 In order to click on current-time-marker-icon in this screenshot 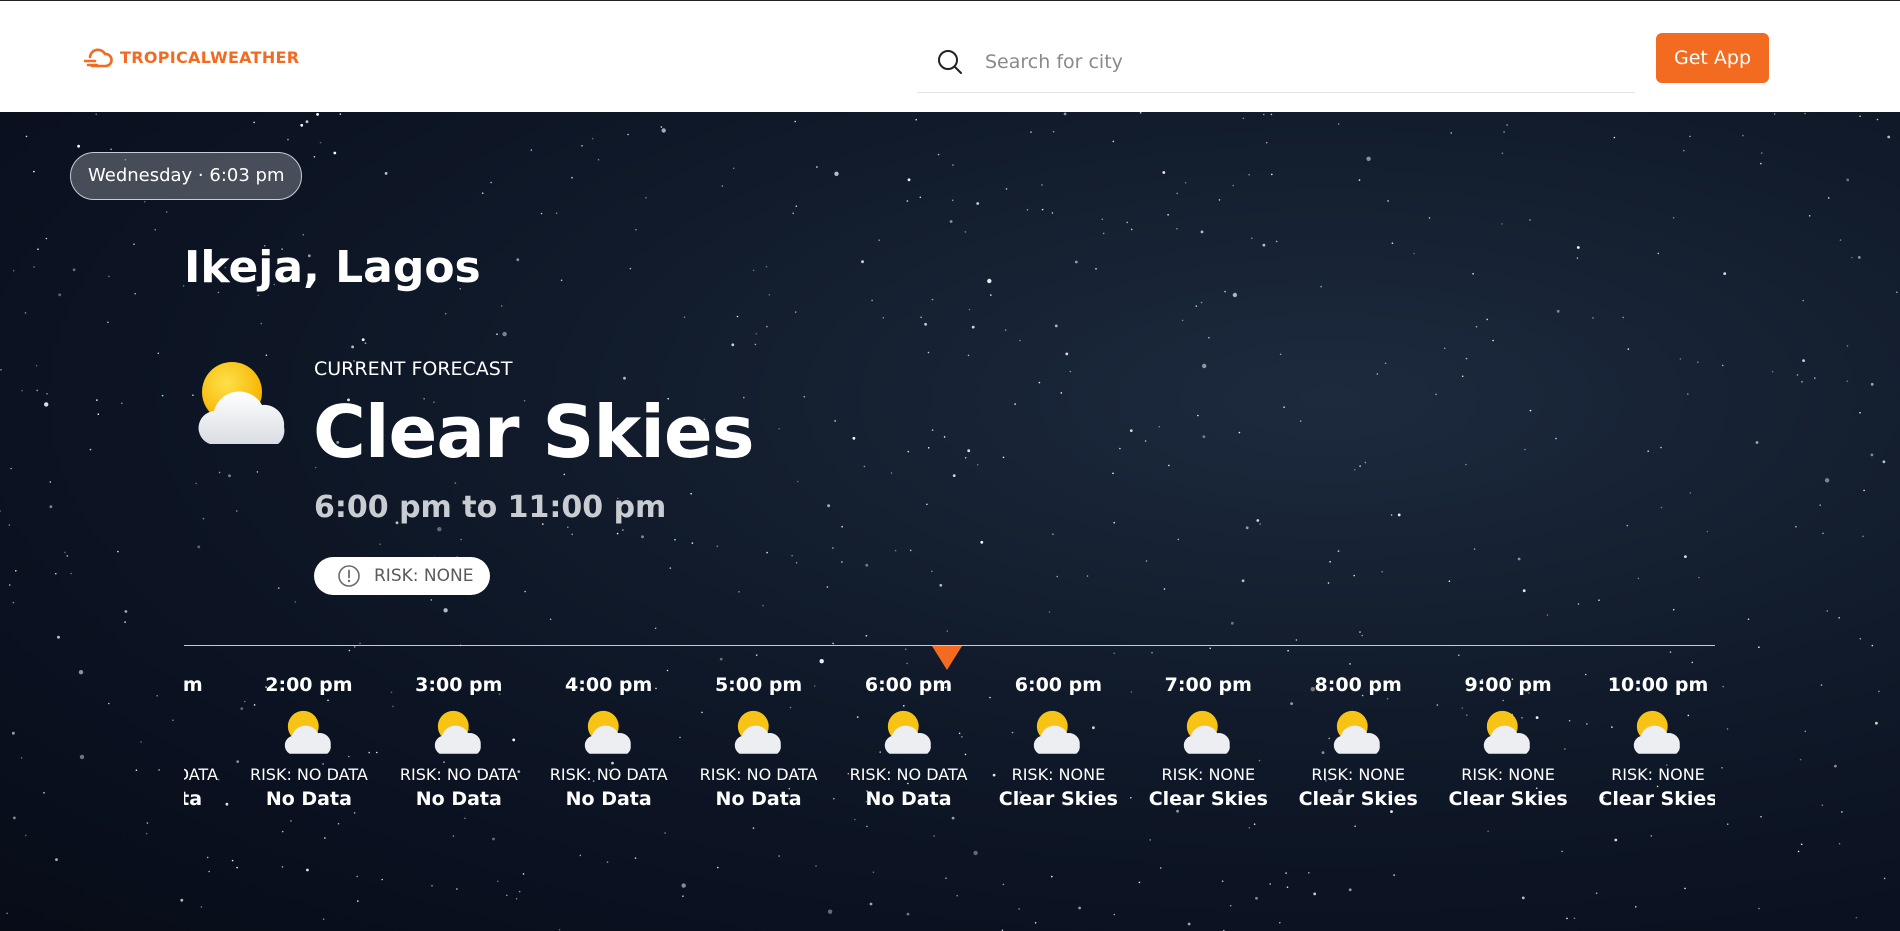, I will do `click(947, 658)`.